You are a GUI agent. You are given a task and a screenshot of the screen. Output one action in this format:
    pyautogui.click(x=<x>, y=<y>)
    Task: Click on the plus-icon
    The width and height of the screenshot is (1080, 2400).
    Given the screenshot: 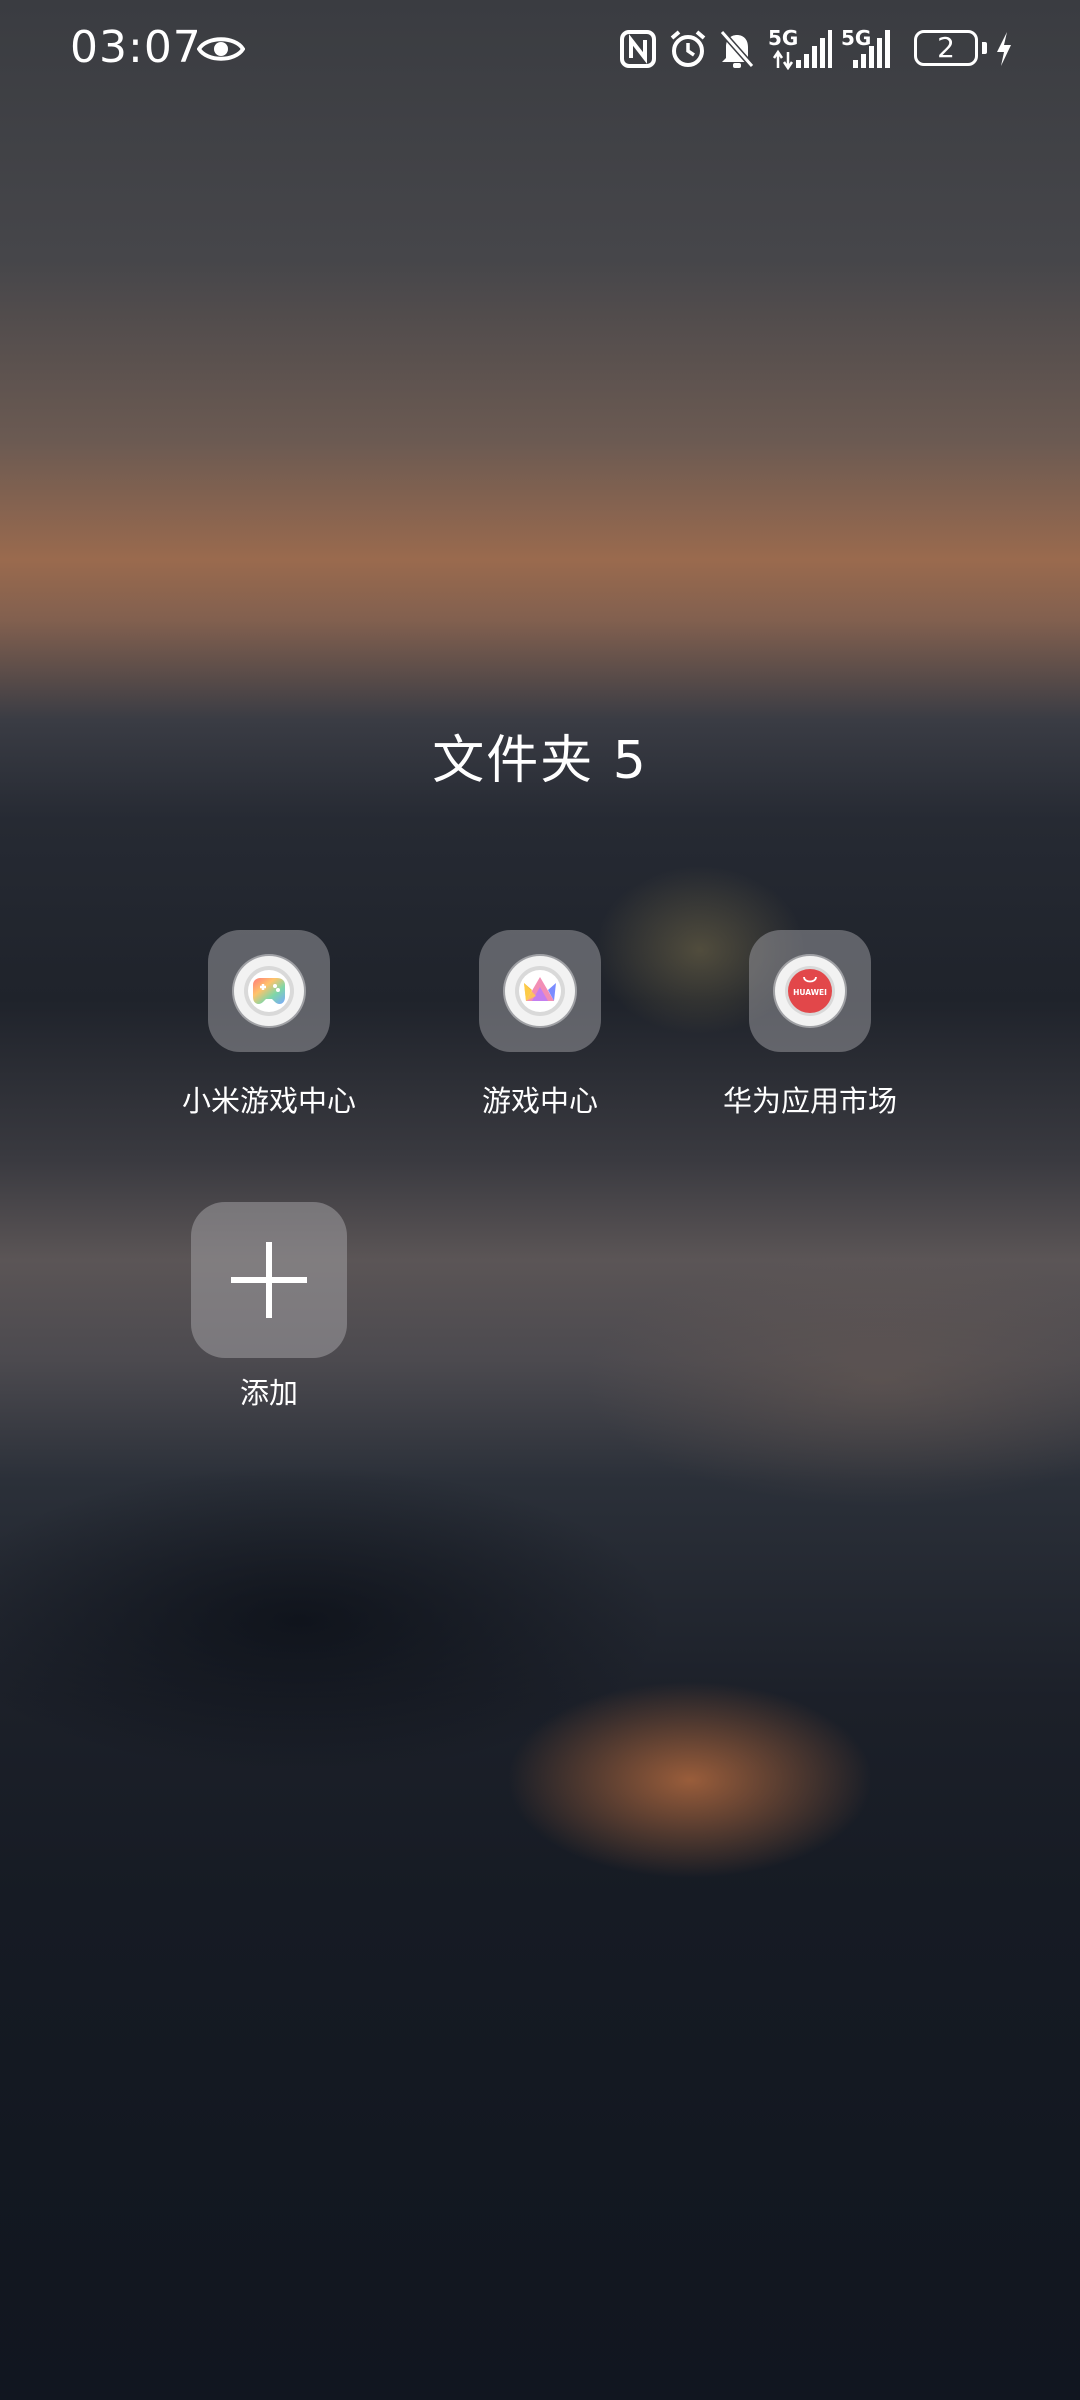 What is the action you would take?
    pyautogui.click(x=269, y=1280)
    